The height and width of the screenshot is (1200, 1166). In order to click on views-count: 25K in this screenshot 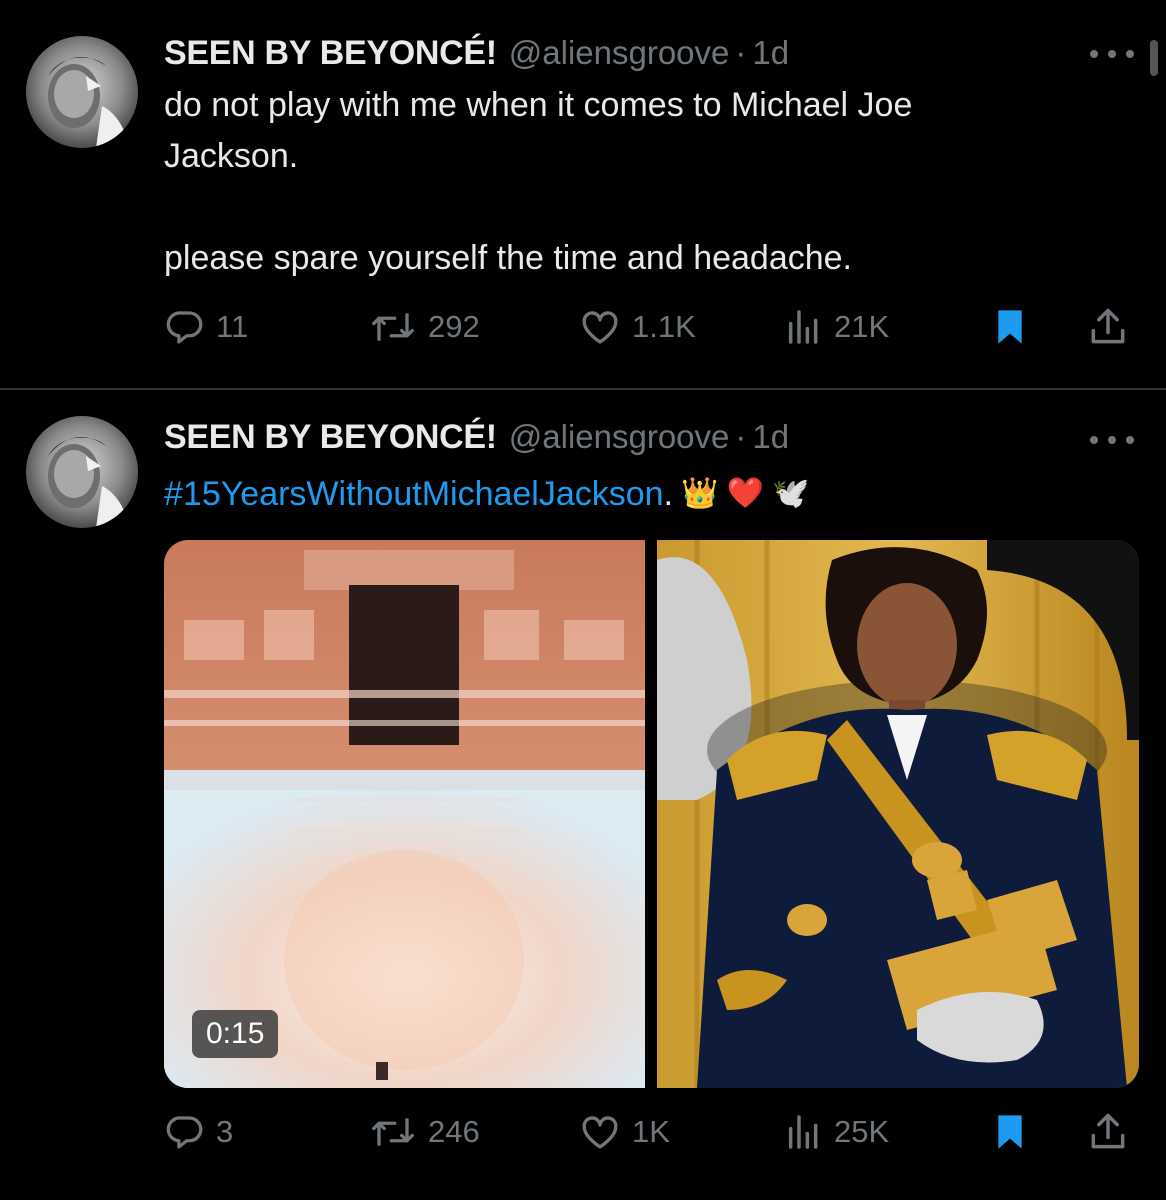, I will do `click(862, 1131)`.